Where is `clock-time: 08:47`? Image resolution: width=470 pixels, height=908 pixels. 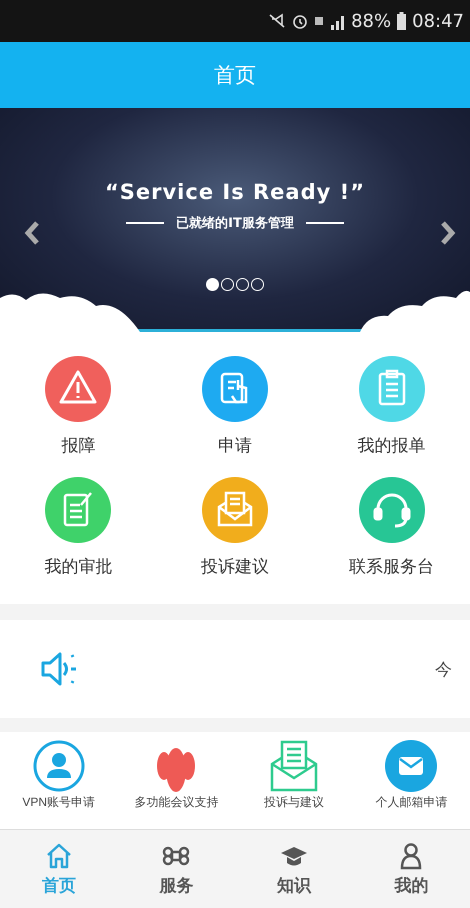 clock-time: 08:47 is located at coordinates (438, 21).